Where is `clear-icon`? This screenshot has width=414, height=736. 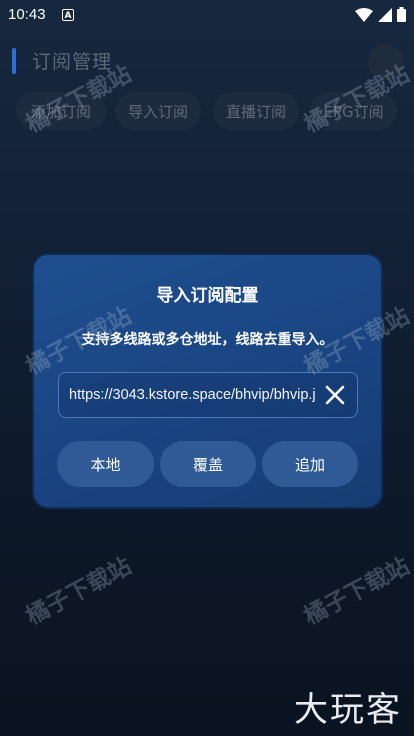
clear-icon is located at coordinates (335, 395).